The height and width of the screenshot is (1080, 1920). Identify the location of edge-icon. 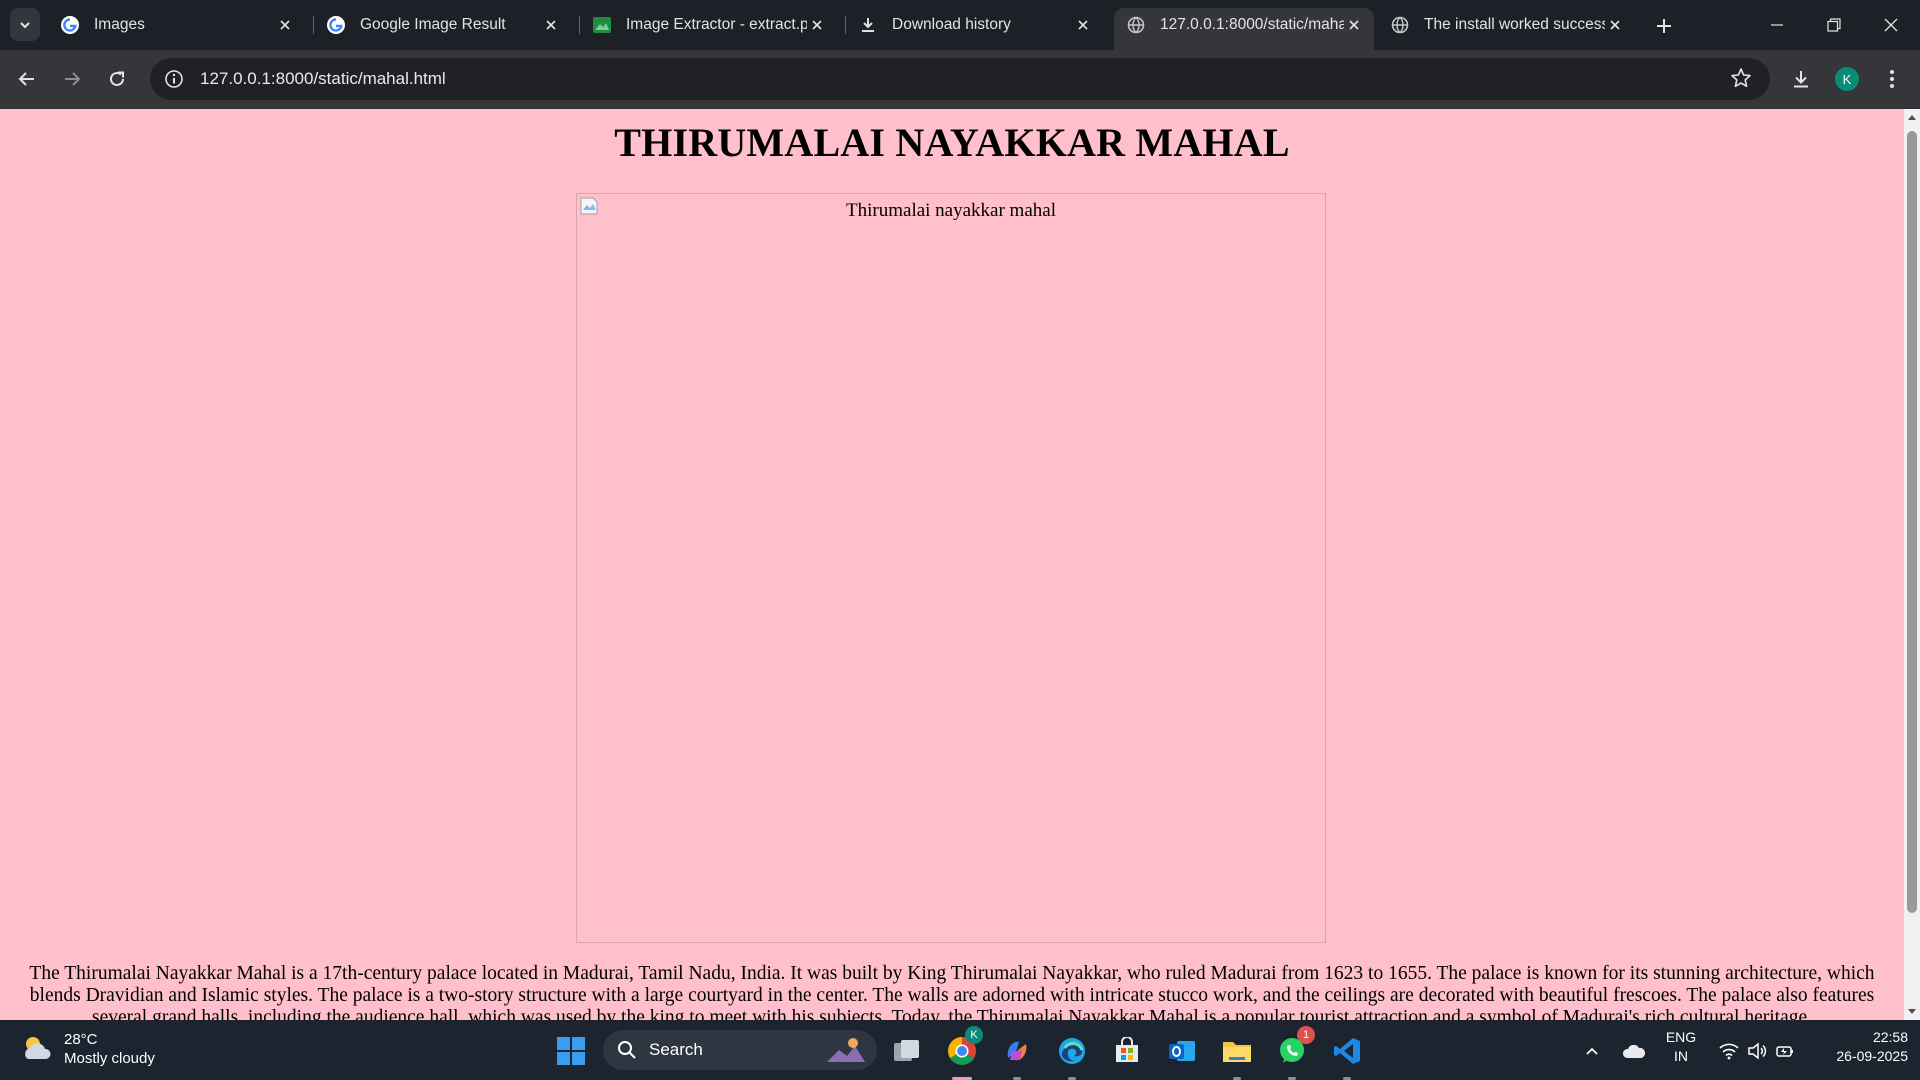
(1072, 1051).